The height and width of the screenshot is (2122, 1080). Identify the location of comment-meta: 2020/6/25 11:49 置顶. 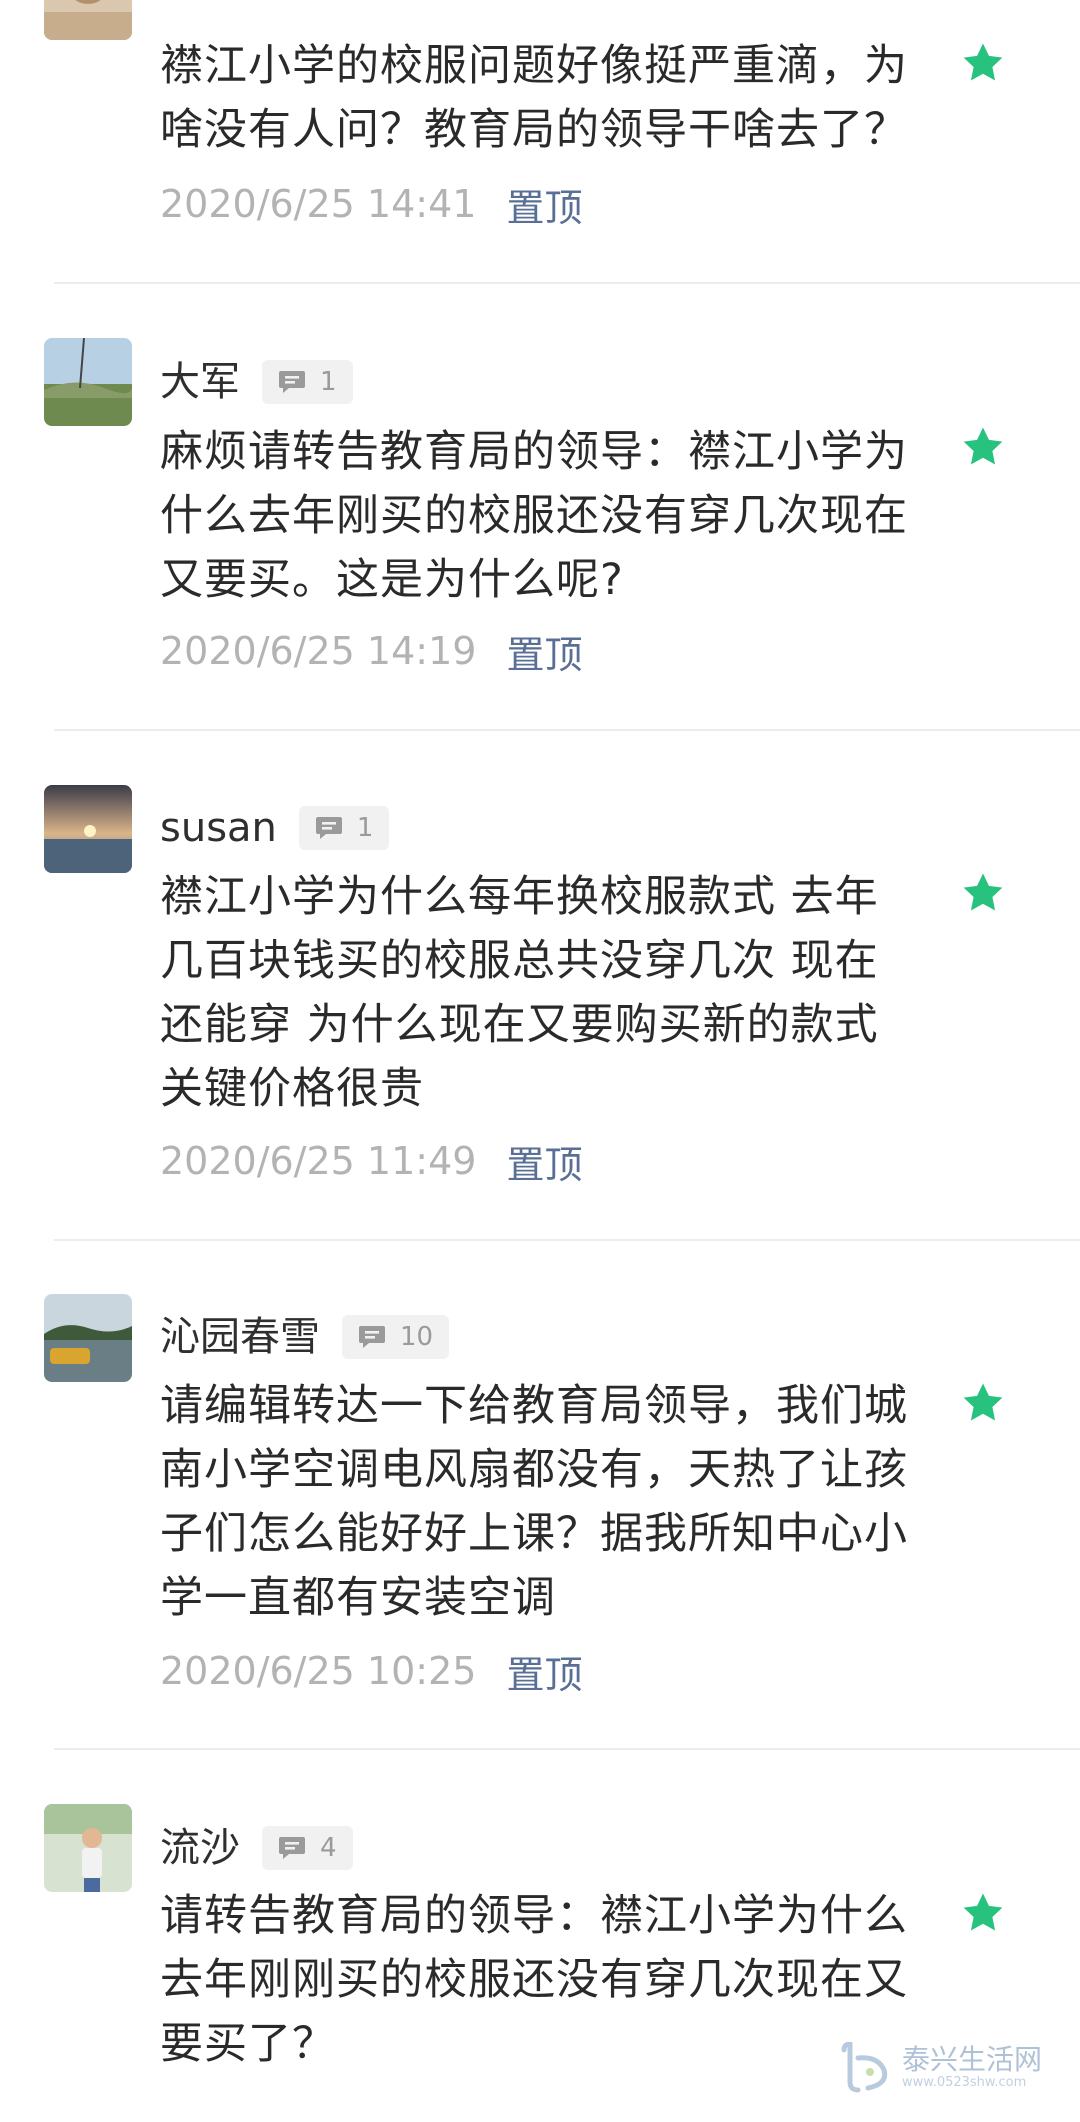
(371, 1161).